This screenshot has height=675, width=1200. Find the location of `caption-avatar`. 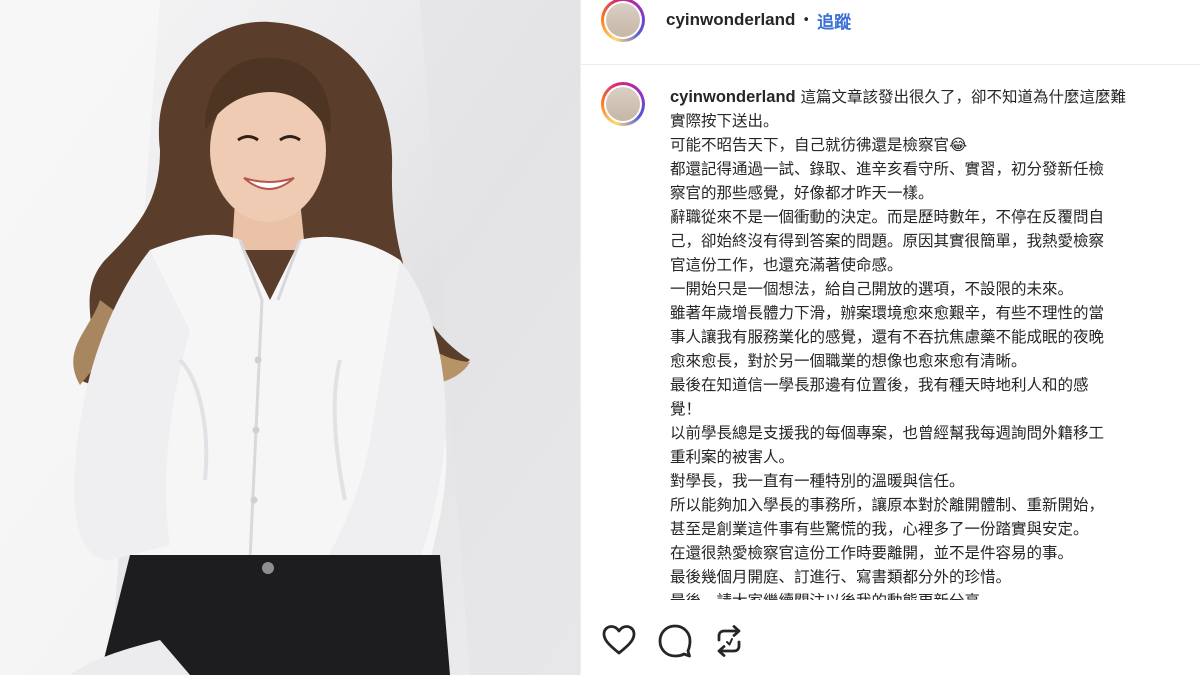

caption-avatar is located at coordinates (623, 104).